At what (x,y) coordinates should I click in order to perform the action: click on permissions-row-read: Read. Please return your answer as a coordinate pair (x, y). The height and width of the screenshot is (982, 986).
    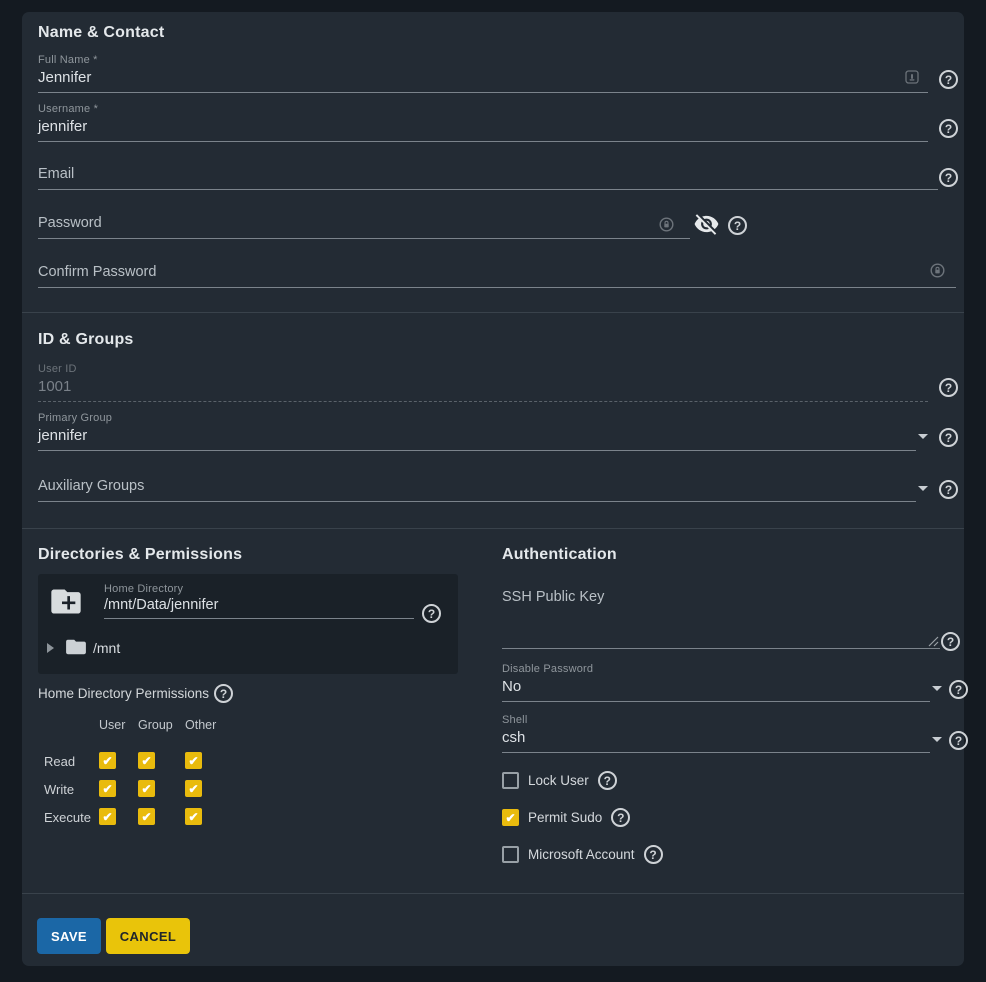
    Looking at the image, I should click on (60, 761).